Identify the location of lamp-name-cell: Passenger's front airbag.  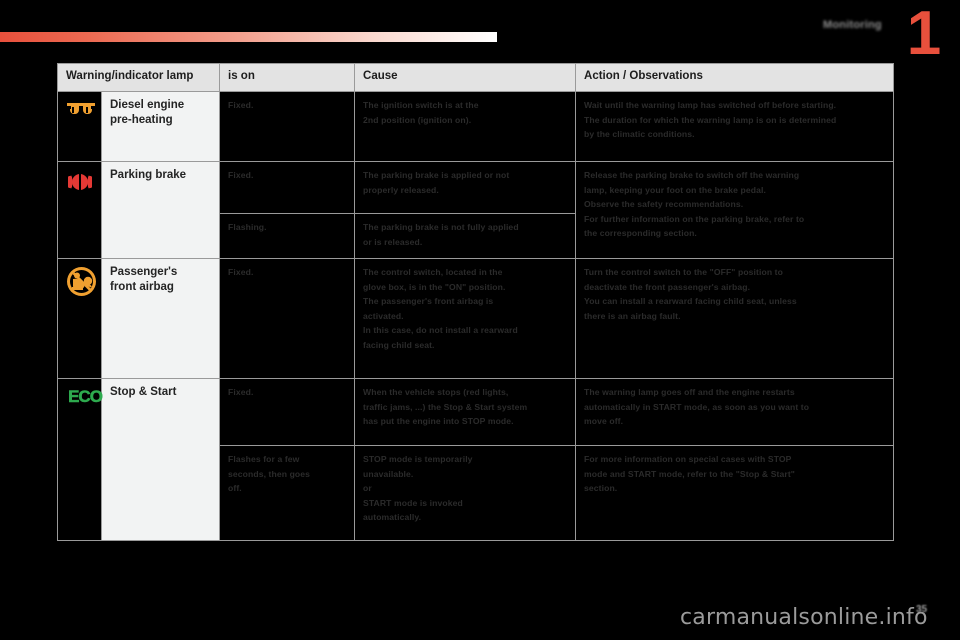
(160, 318).